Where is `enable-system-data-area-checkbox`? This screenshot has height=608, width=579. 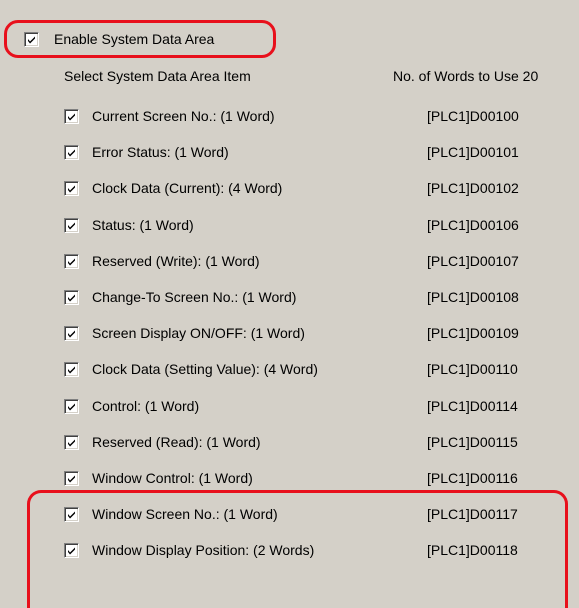 enable-system-data-area-checkbox is located at coordinates (31, 39).